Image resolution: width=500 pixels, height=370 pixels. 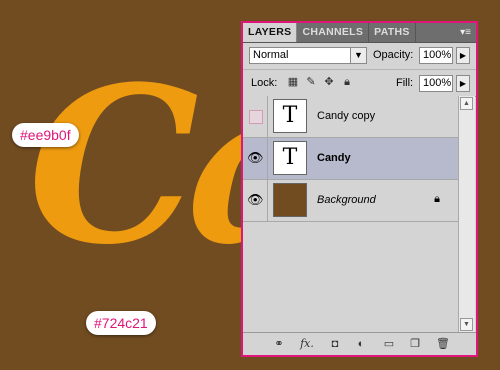 I want to click on layer-row-background: 👁︎ Background 🔒︎, so click(x=350, y=201).